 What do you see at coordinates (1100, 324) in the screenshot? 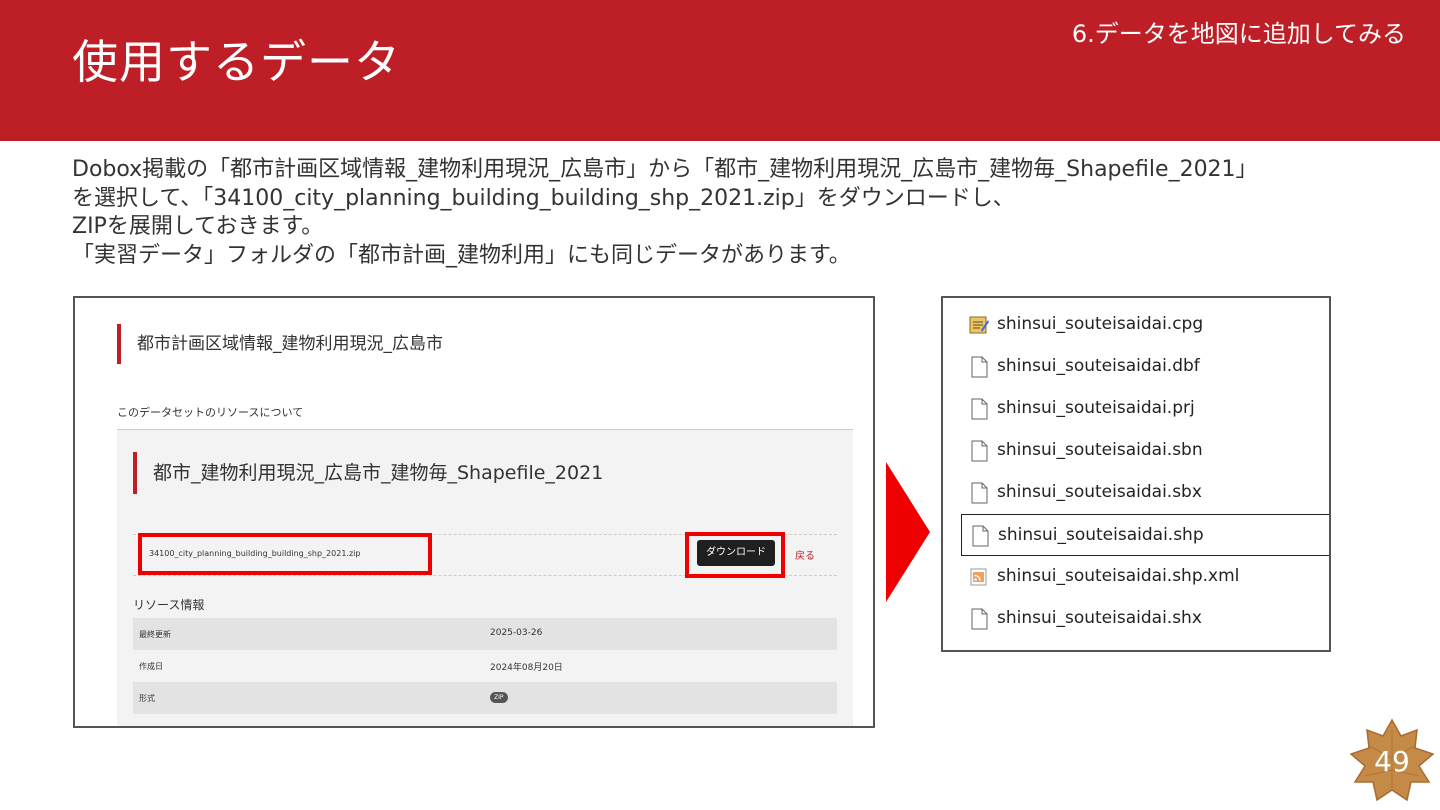
I see `file-name: shinsui_souteisaidai.cpg` at bounding box center [1100, 324].